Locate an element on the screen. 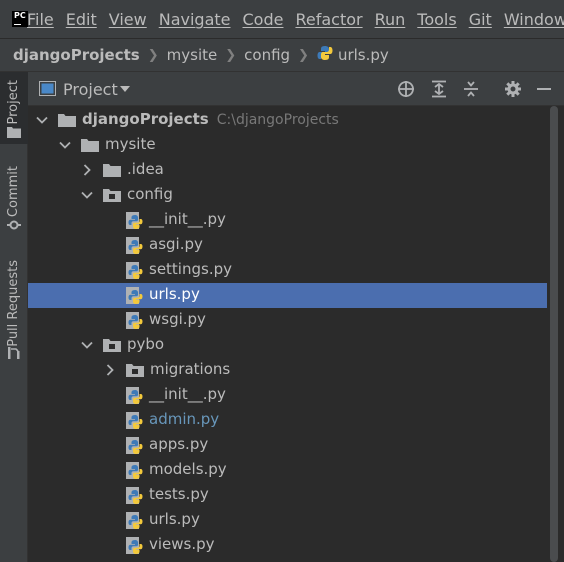 The width and height of the screenshot is (564, 562). tree-item-config-init-py: __init__.py is located at coordinates (287, 220).